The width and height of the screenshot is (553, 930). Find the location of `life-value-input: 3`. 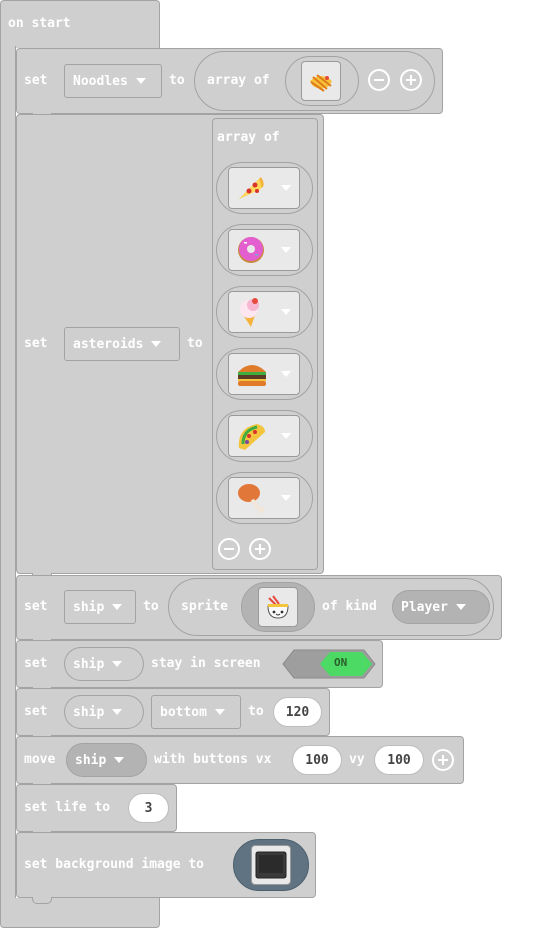

life-value-input: 3 is located at coordinates (148, 808).